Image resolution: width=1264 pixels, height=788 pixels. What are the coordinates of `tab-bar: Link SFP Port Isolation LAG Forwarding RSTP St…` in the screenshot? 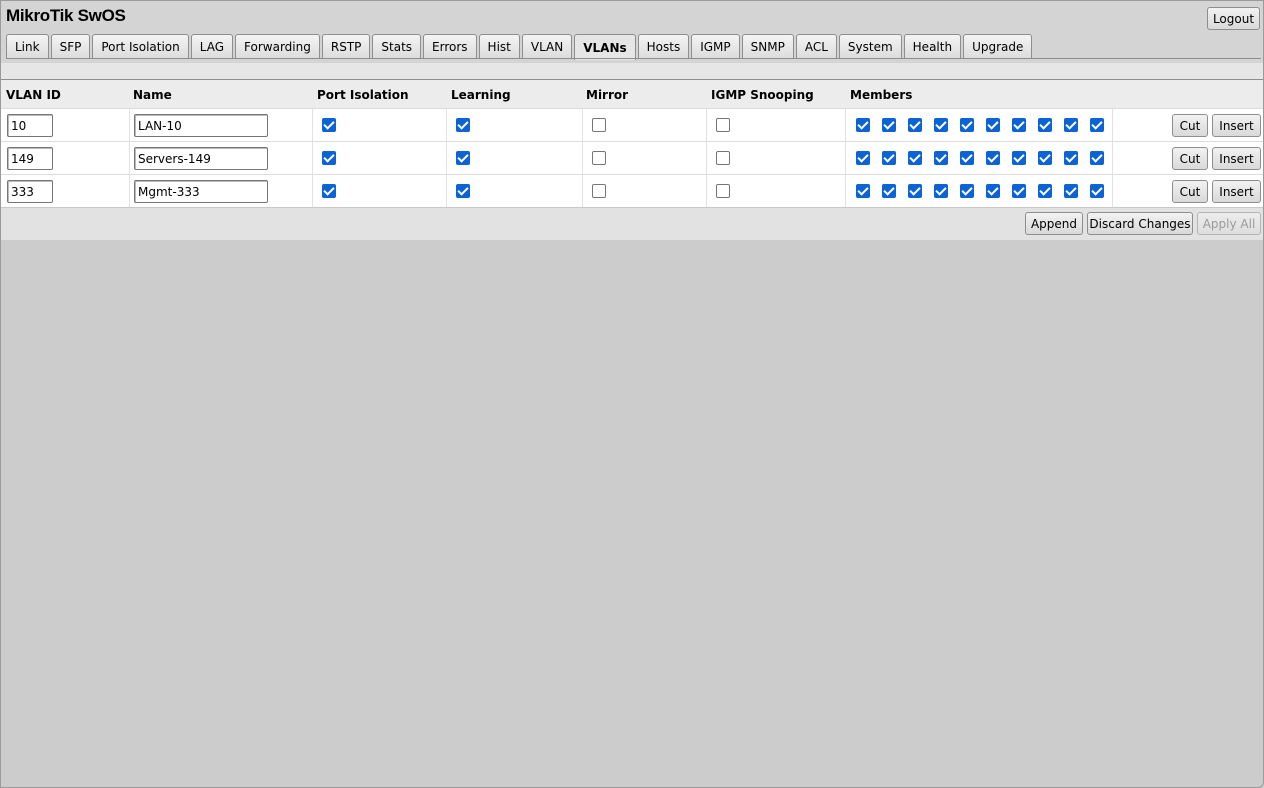 It's located at (520, 47).